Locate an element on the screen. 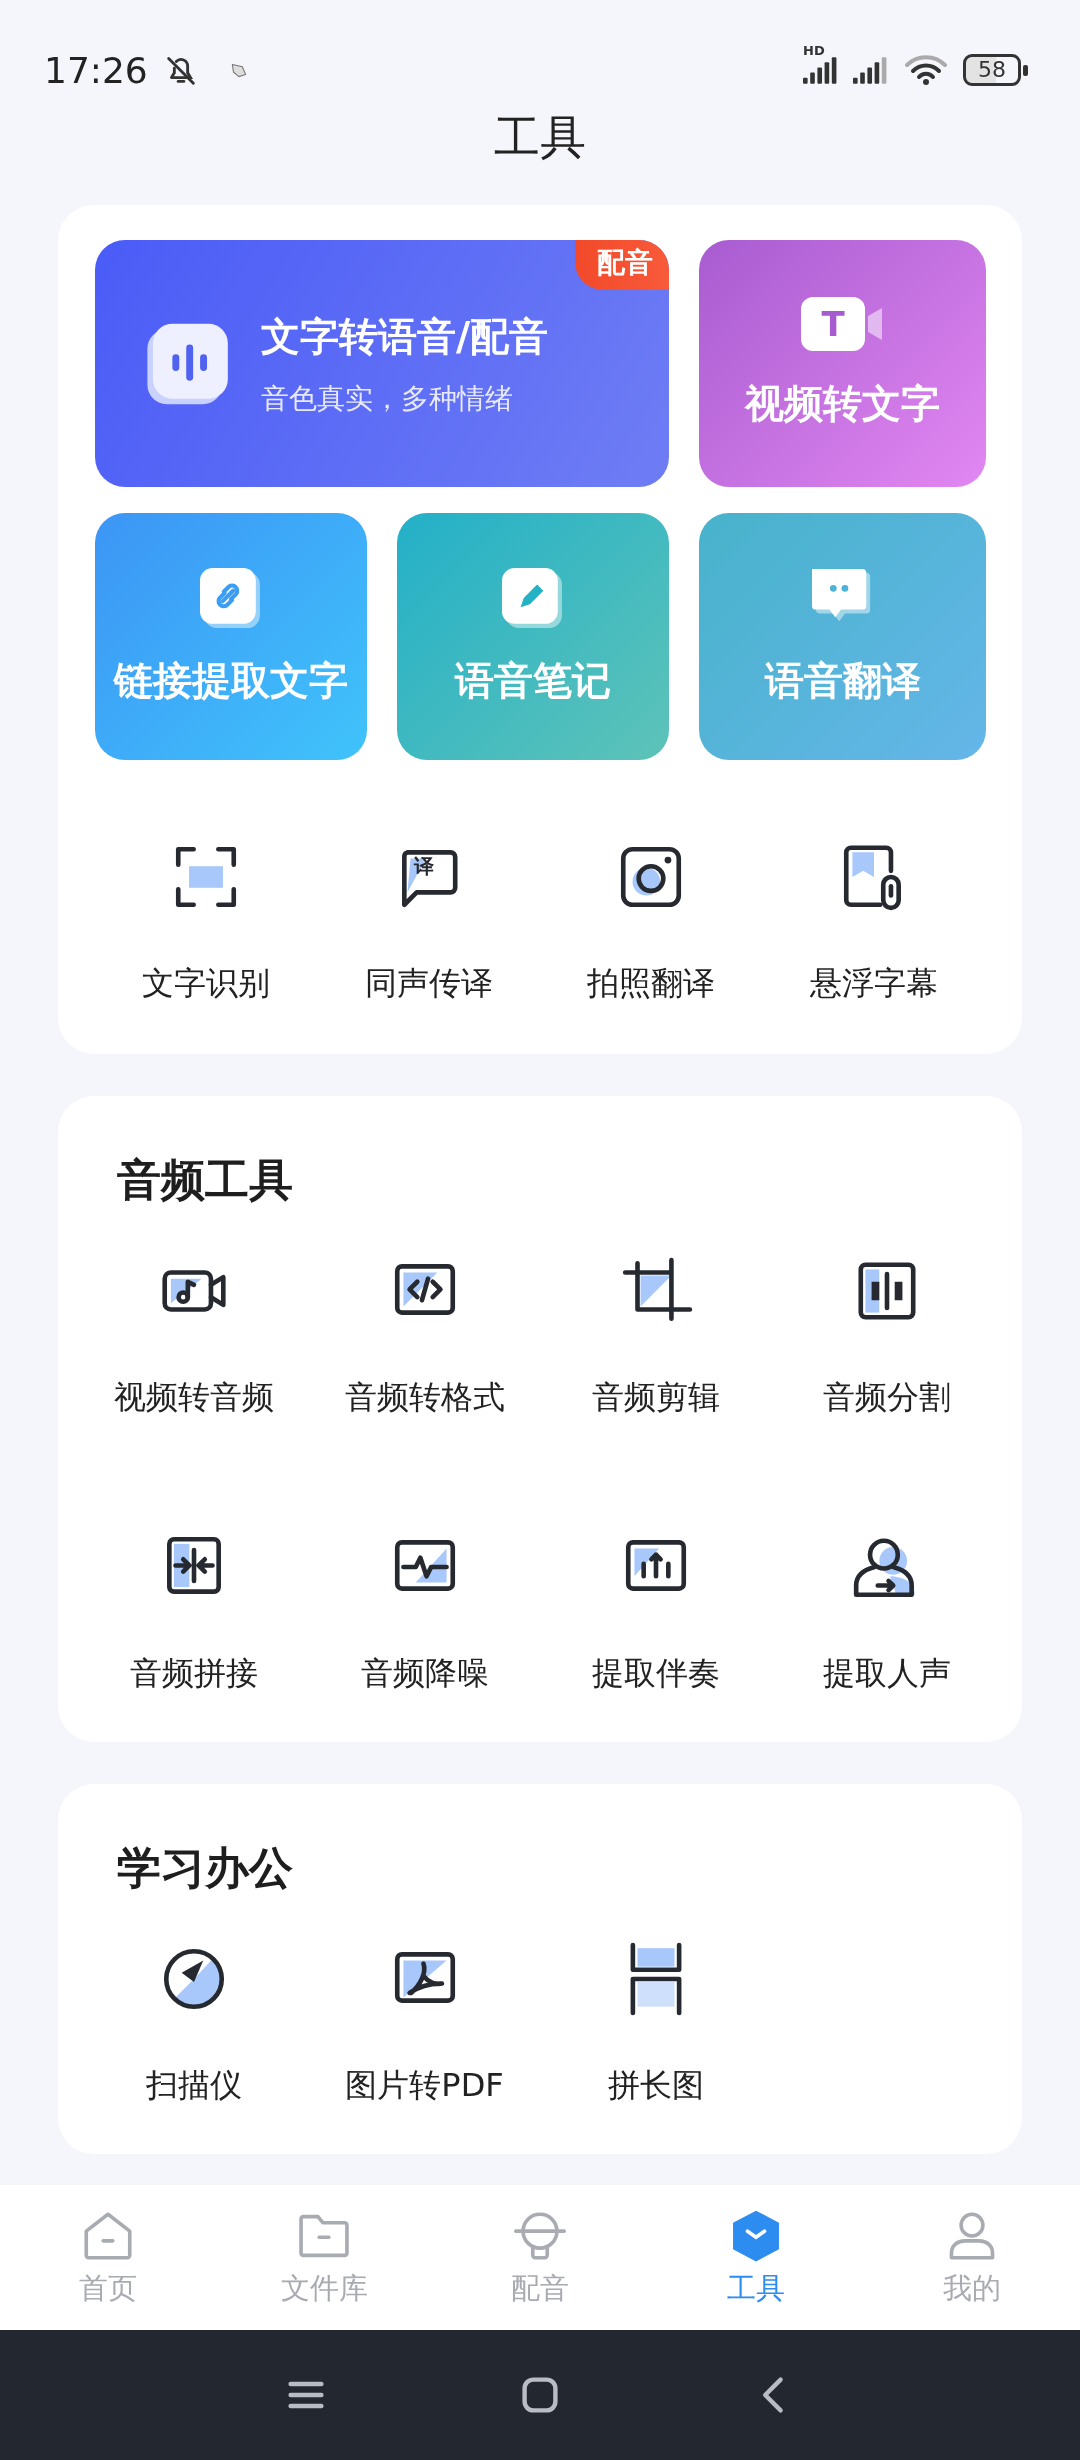  tool-button: 图片转PDF is located at coordinates (424, 2025).